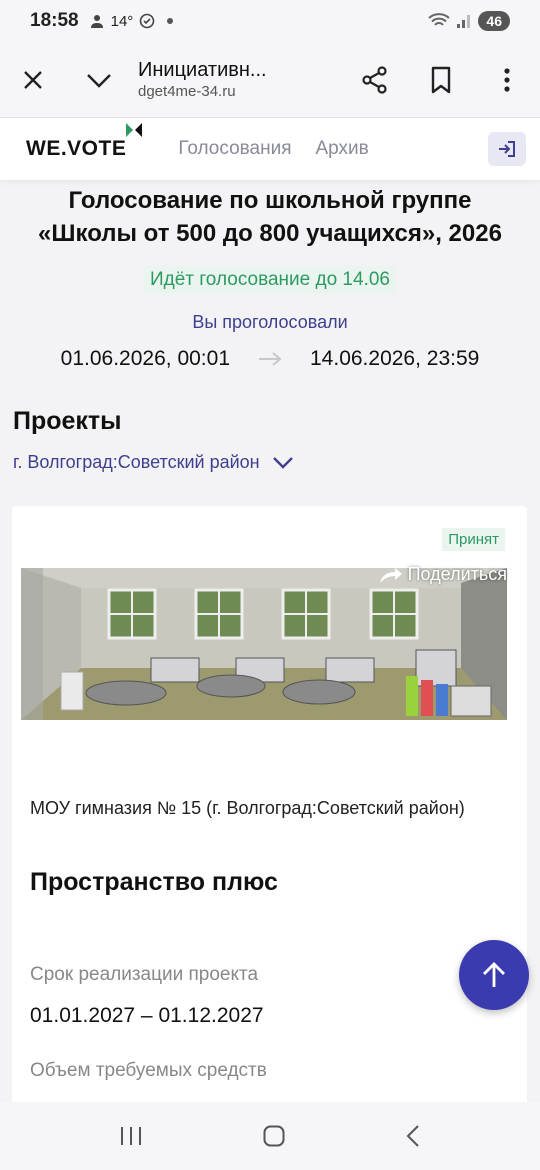 This screenshot has width=540, height=1170. Describe the element at coordinates (67, 421) in the screenshot. I see `projects-heading: Проекты` at that location.